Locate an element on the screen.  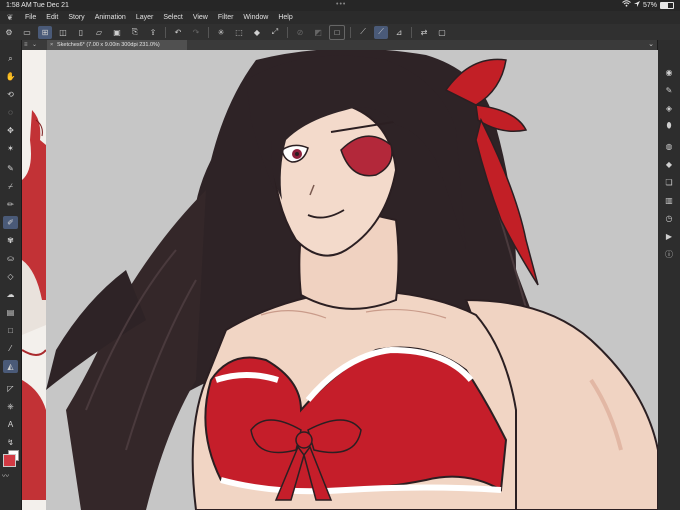
status-time: 1:58 AM is located at coordinates (19, 5).